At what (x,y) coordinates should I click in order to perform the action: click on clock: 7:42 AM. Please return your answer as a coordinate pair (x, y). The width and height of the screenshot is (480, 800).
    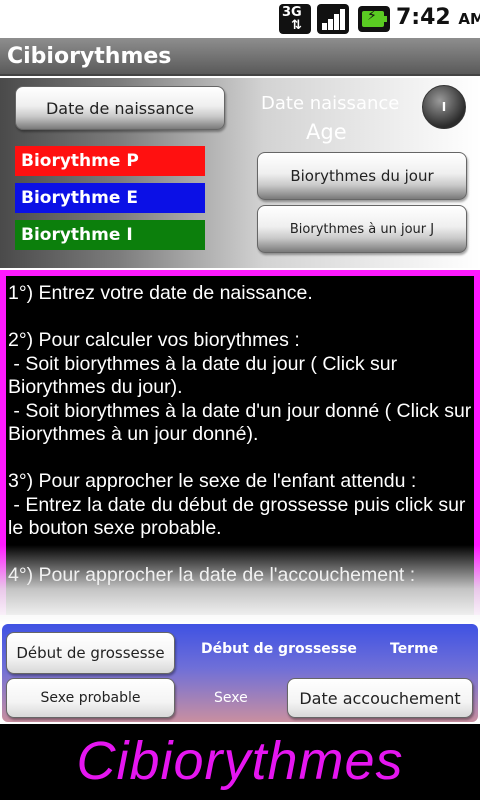
    Looking at the image, I should click on (438, 17).